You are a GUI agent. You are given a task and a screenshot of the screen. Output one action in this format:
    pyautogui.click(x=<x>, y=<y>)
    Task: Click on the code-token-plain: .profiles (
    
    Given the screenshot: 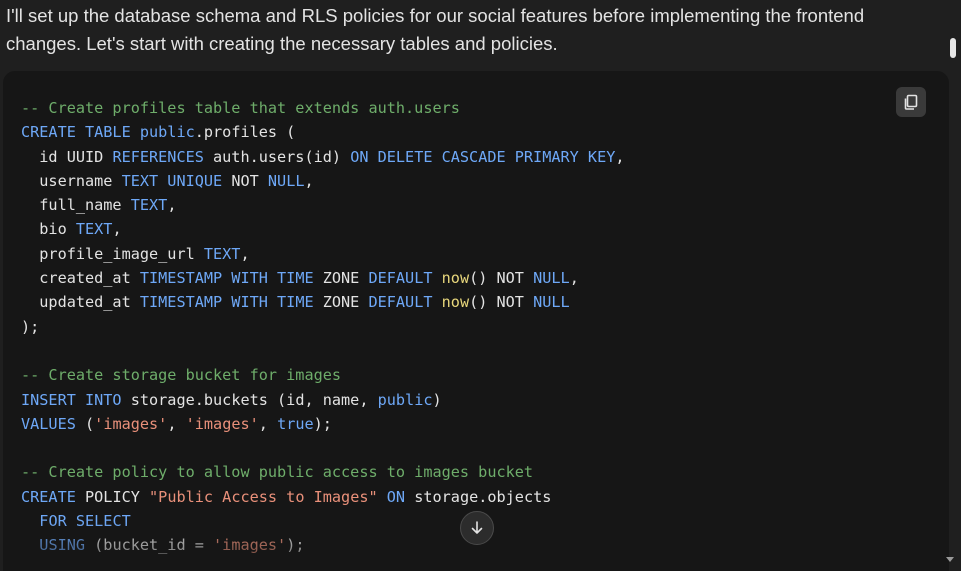 What is the action you would take?
    pyautogui.click(x=245, y=132)
    